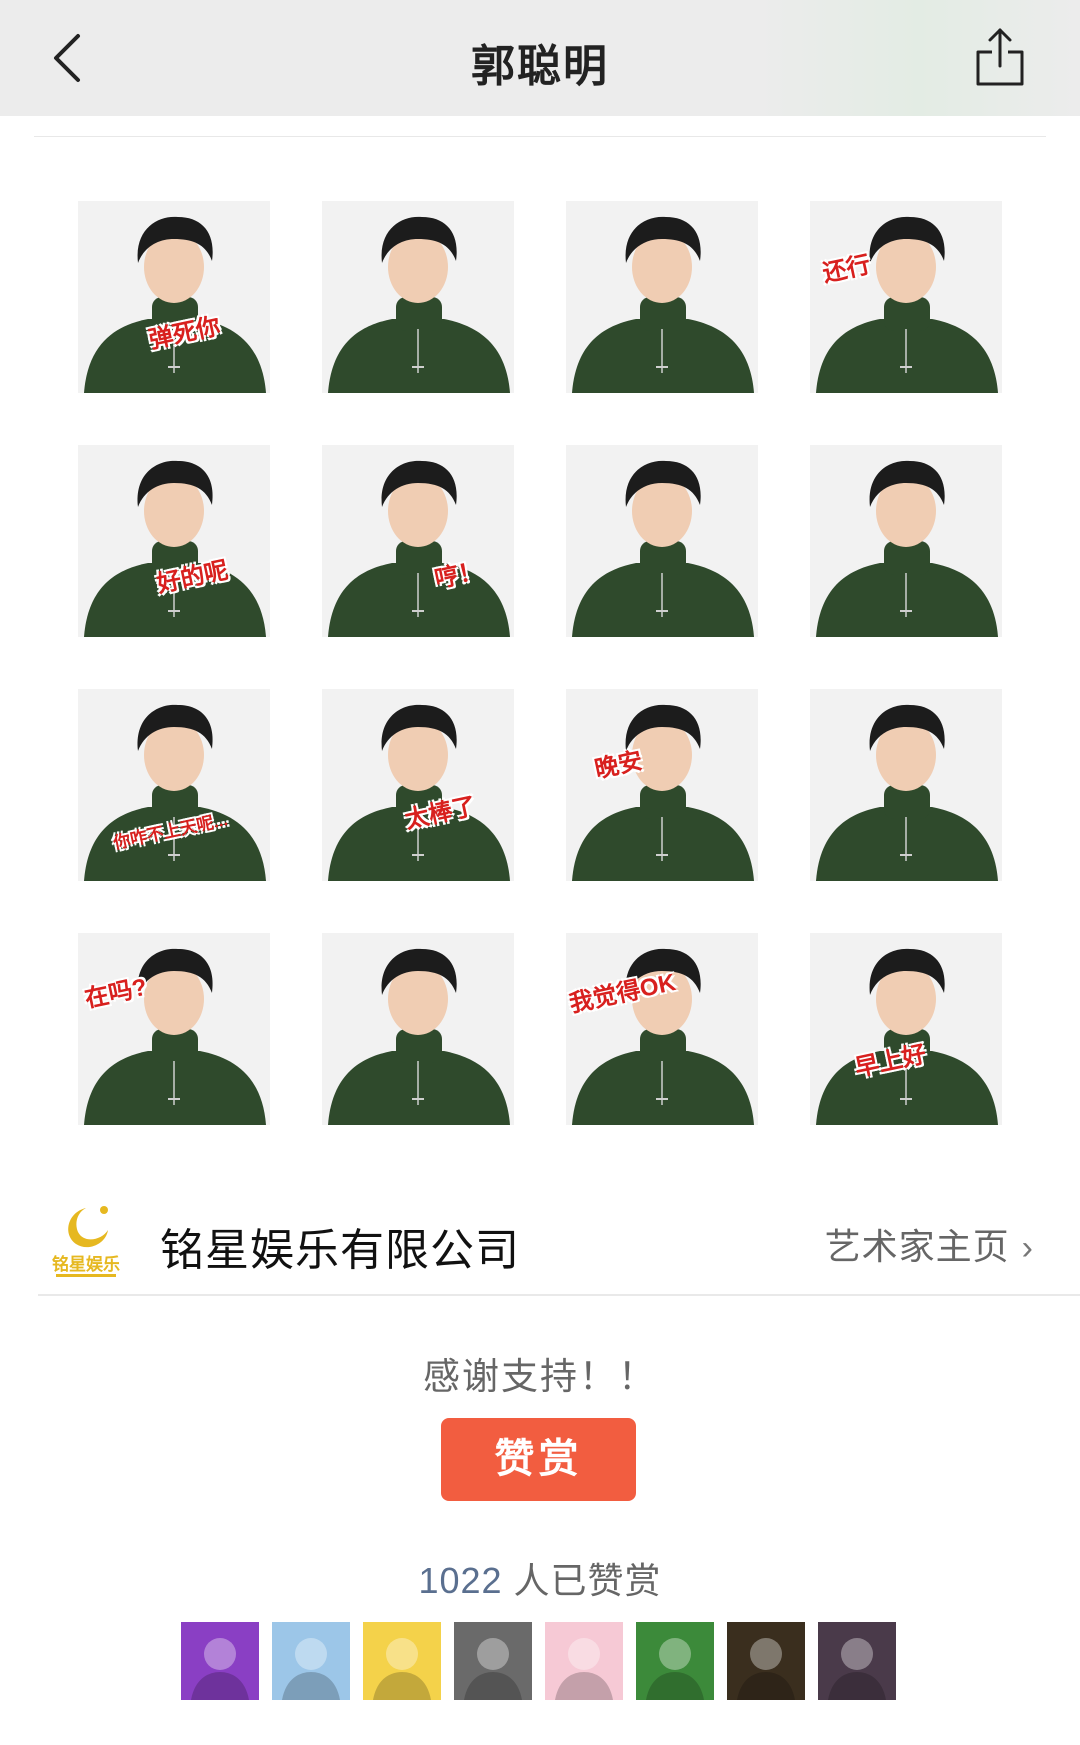 The image size is (1080, 1745). What do you see at coordinates (86, 1241) in the screenshot?
I see `company-logo: 铭星娱乐` at bounding box center [86, 1241].